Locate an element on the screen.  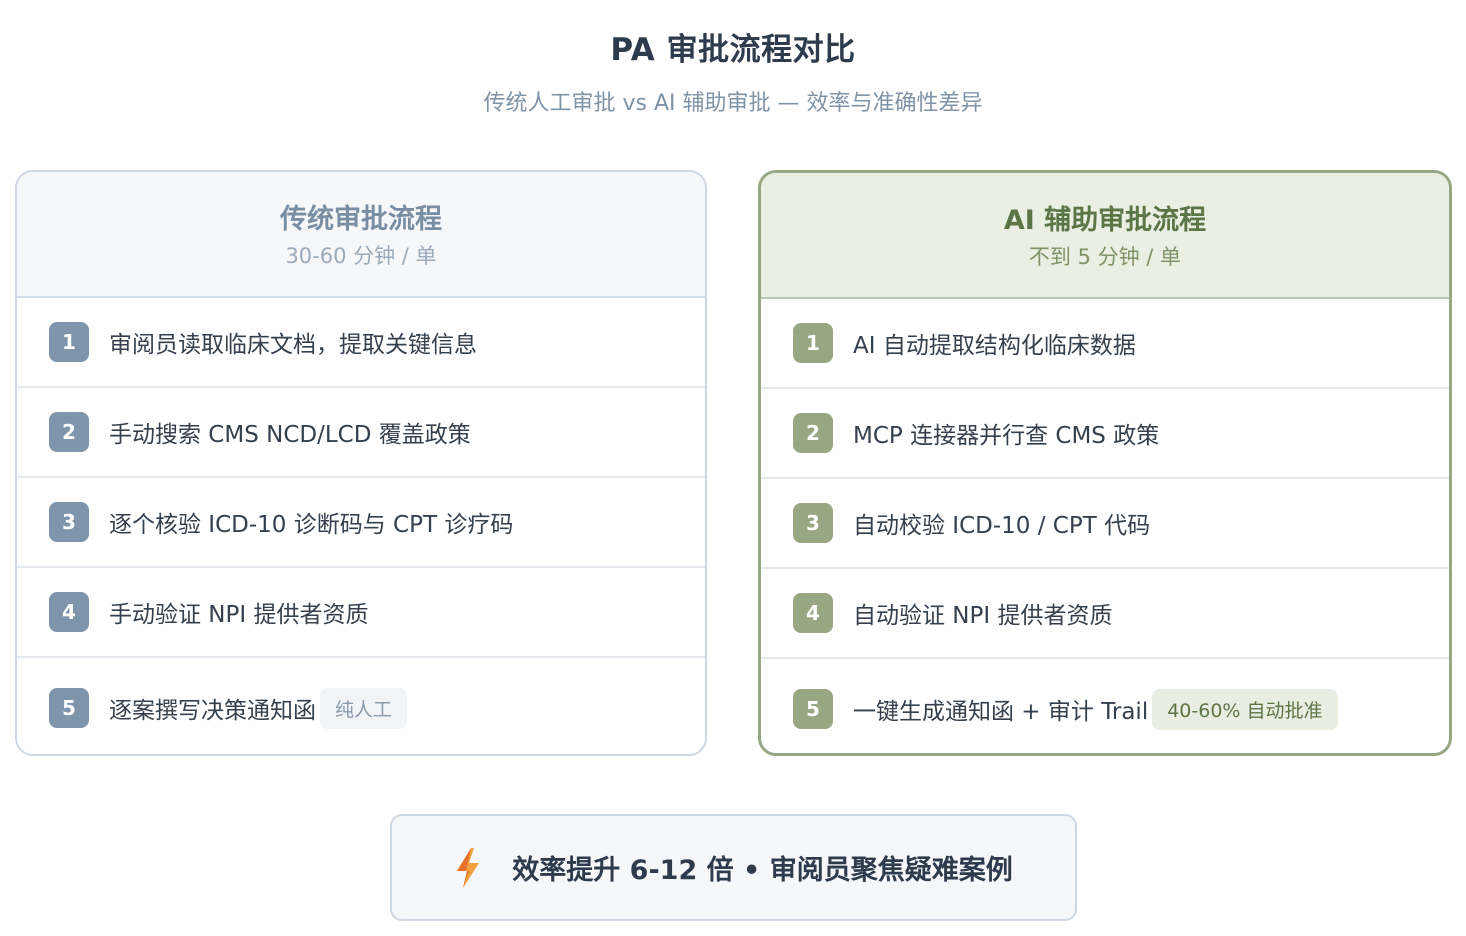
ai-panel-duration: 不到 5 分钟 / 单 is located at coordinates (1105, 257).